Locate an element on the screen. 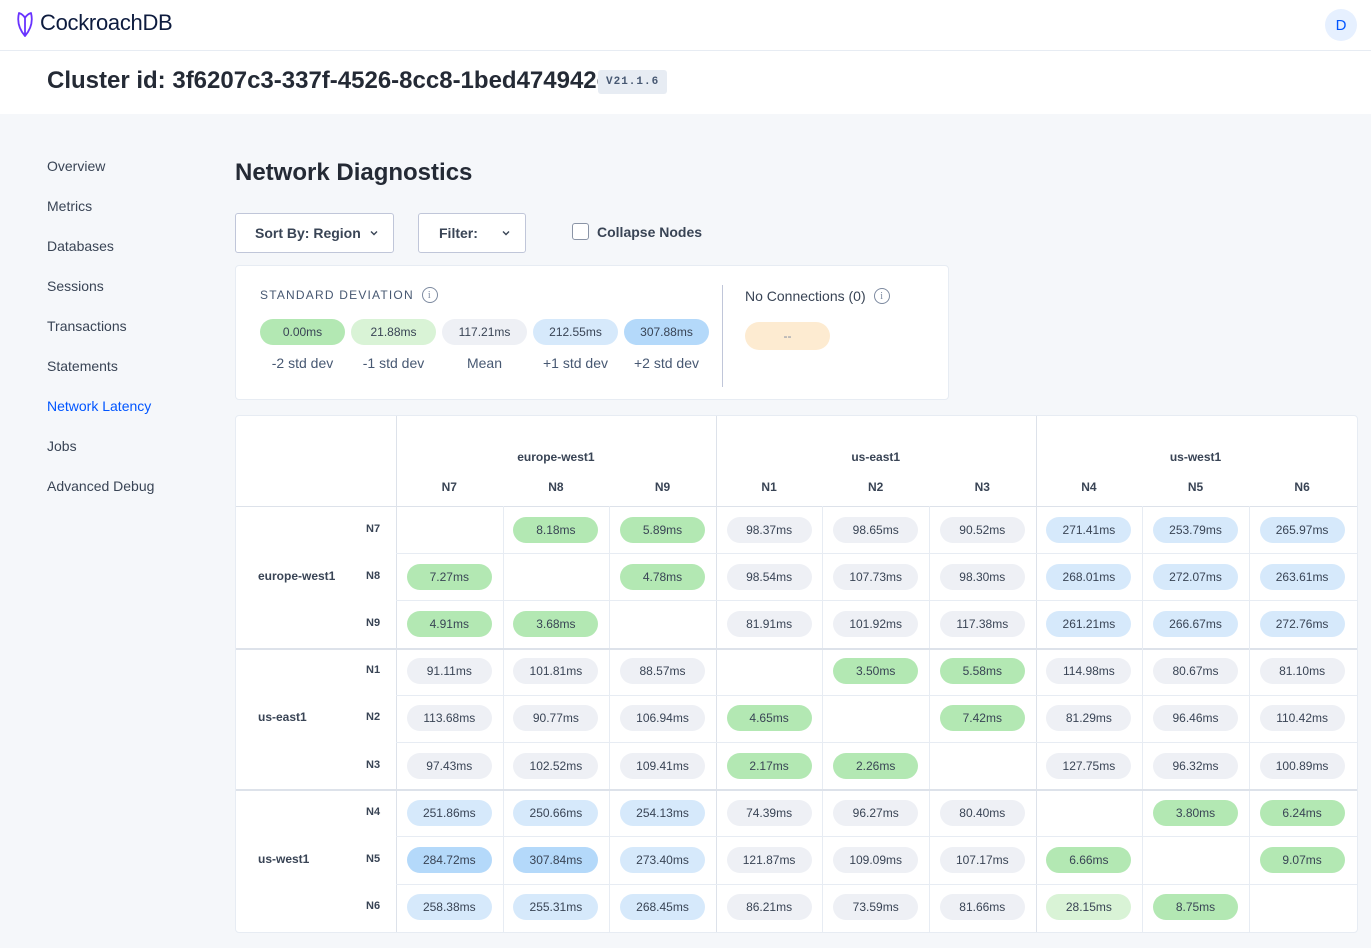 Image resolution: width=1371 pixels, height=948 pixels. latency-cell: 307.84ms is located at coordinates (556, 860).